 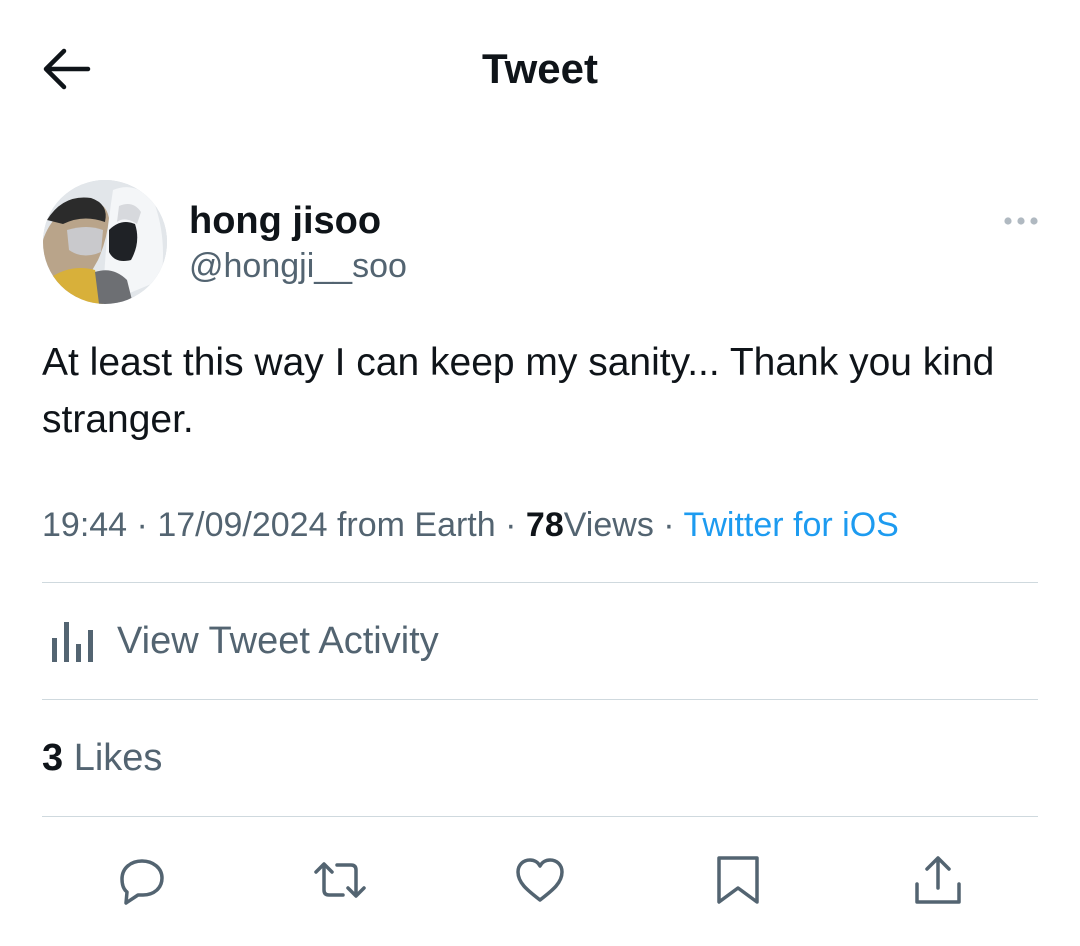 What do you see at coordinates (298, 266) in the screenshot?
I see `user-handle: @hongji__soo` at bounding box center [298, 266].